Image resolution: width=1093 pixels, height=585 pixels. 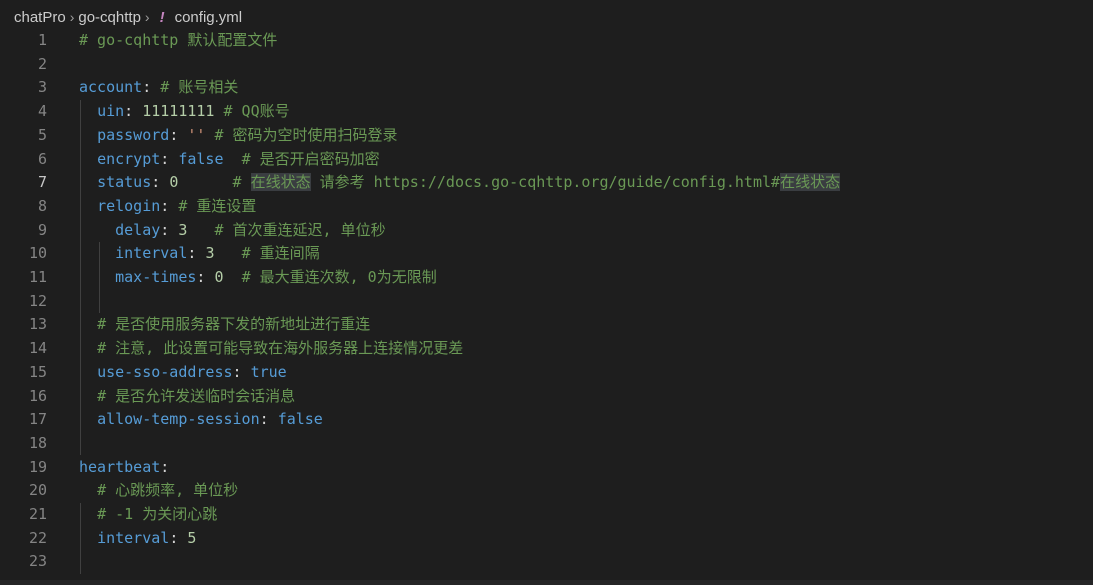 I want to click on code-text: interval: 3 # 重连间隔, so click(x=199, y=254).